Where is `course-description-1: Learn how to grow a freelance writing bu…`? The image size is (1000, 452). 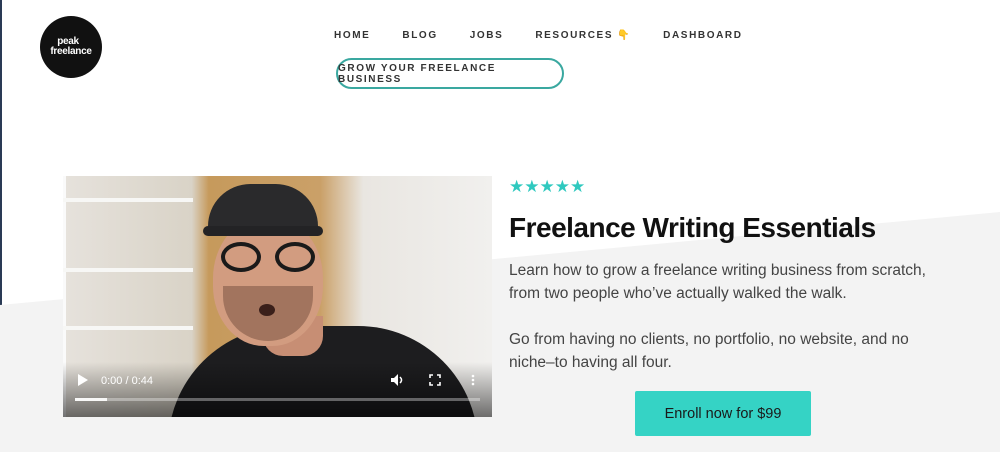 course-description-1: Learn how to grow a freelance writing bu… is located at coordinates (717, 282).